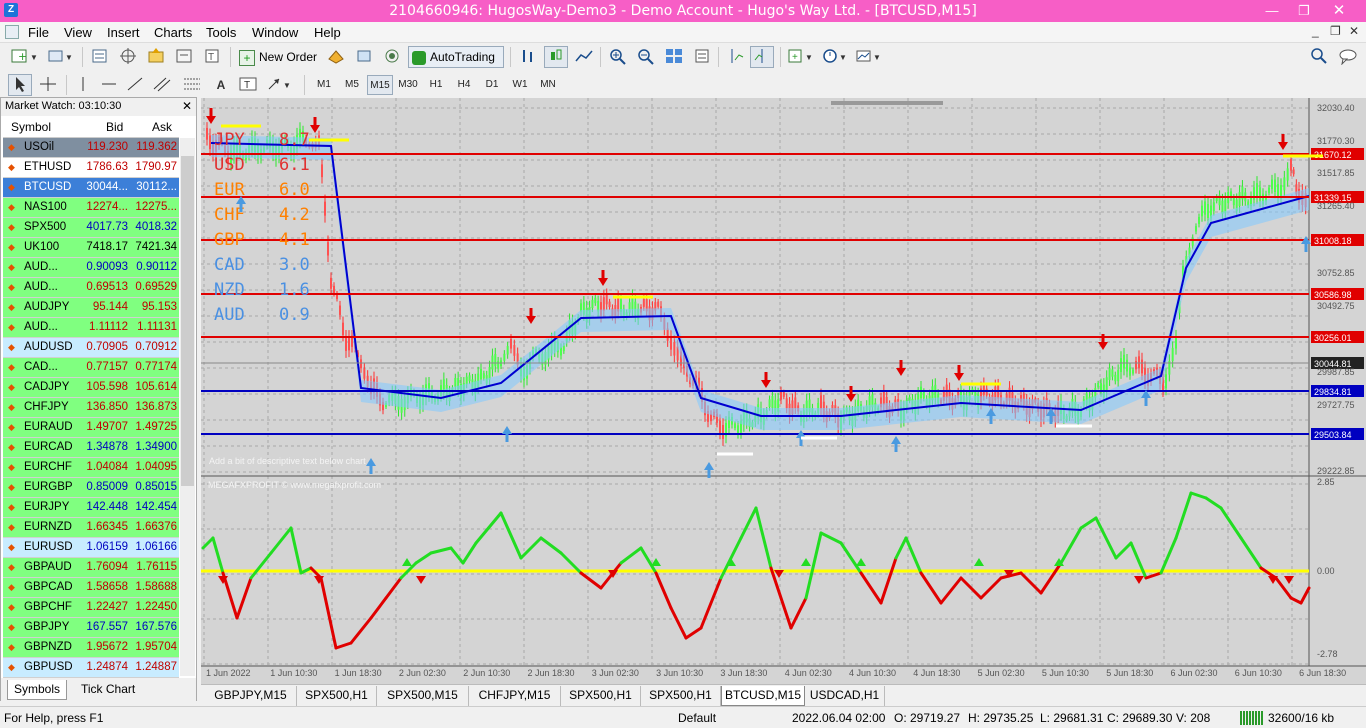  What do you see at coordinates (192, 85) in the screenshot?
I see `fibonacci-icon` at bounding box center [192, 85].